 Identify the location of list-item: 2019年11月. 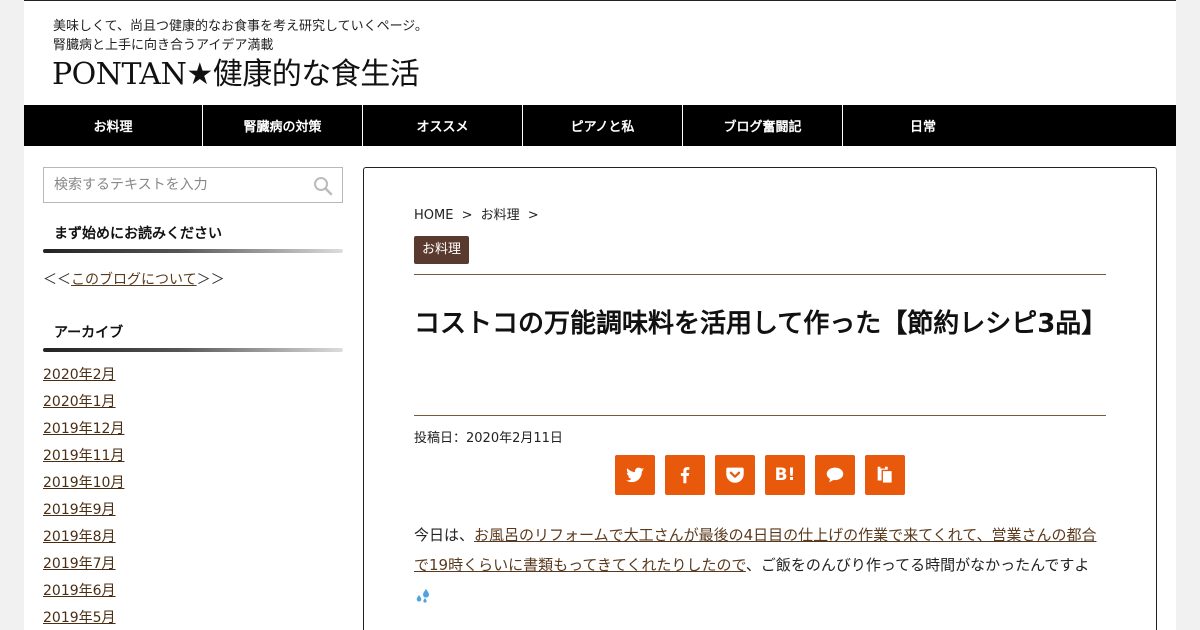
(83, 459).